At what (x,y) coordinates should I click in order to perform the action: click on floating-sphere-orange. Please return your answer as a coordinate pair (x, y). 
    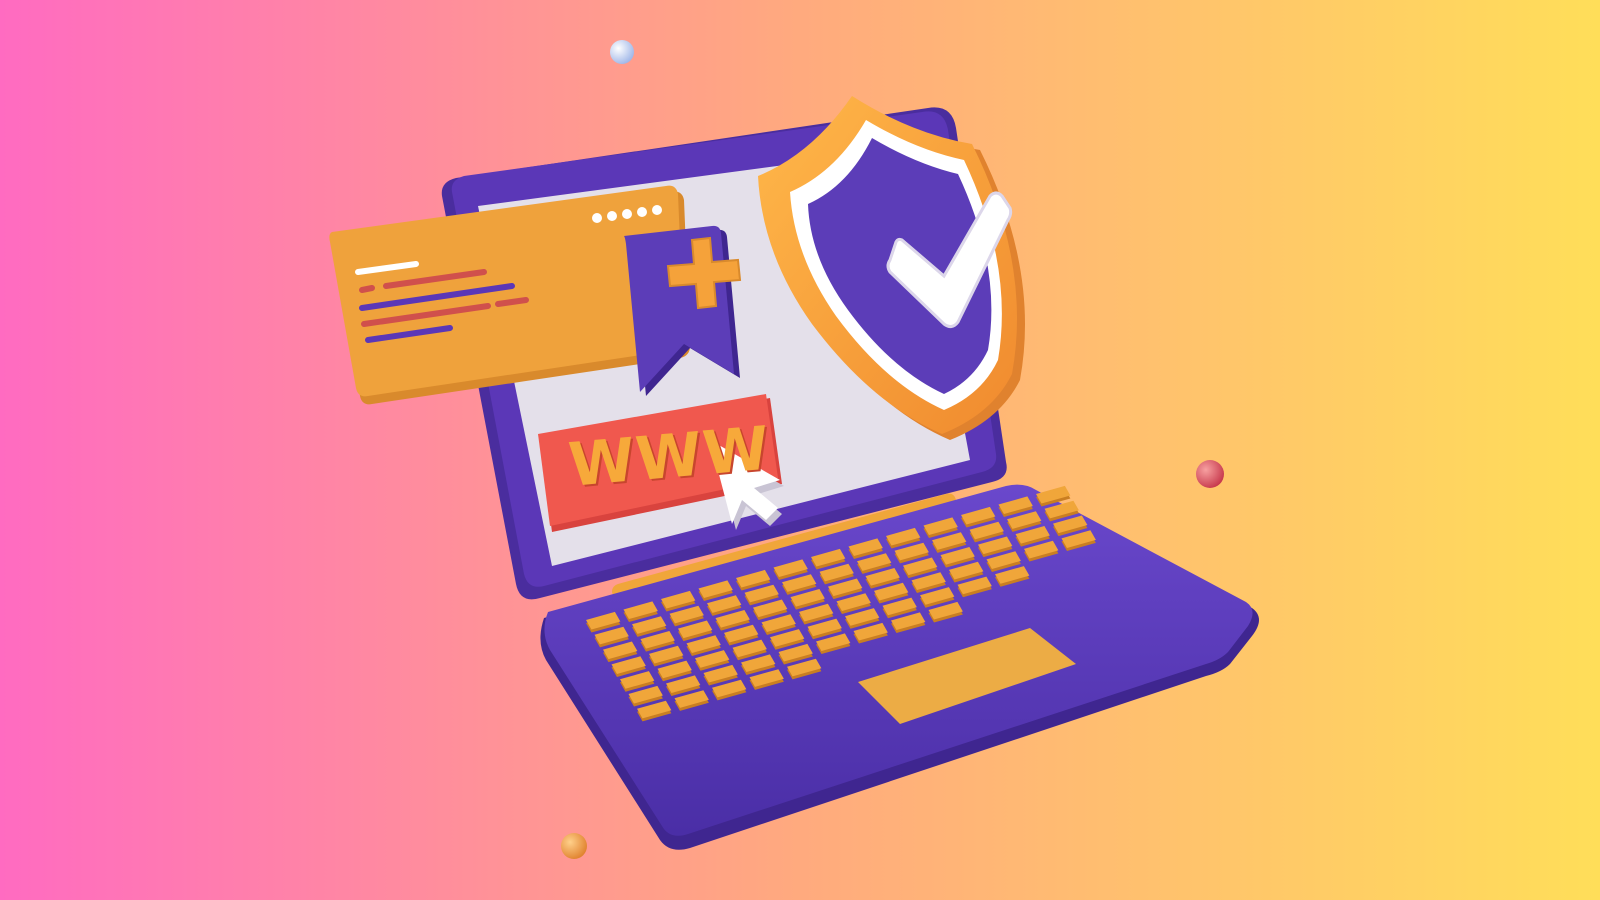
    Looking at the image, I should click on (574, 846).